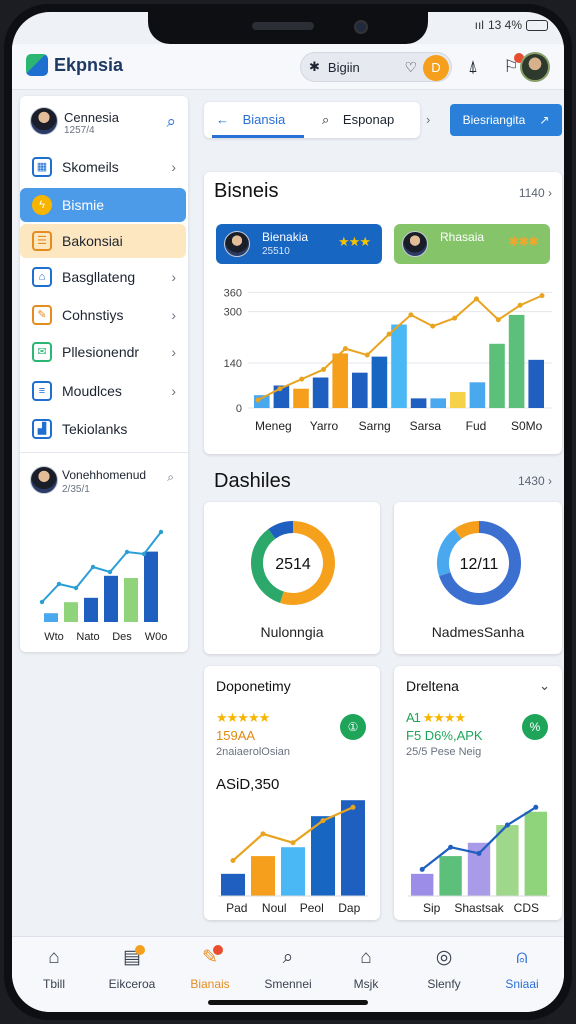 This screenshot has width=576, height=1024. Describe the element at coordinates (288, 67) in the screenshot. I see `app-header: Ekpnsia ✱ Bigiin ♡ D ⍋ ⚐` at that location.